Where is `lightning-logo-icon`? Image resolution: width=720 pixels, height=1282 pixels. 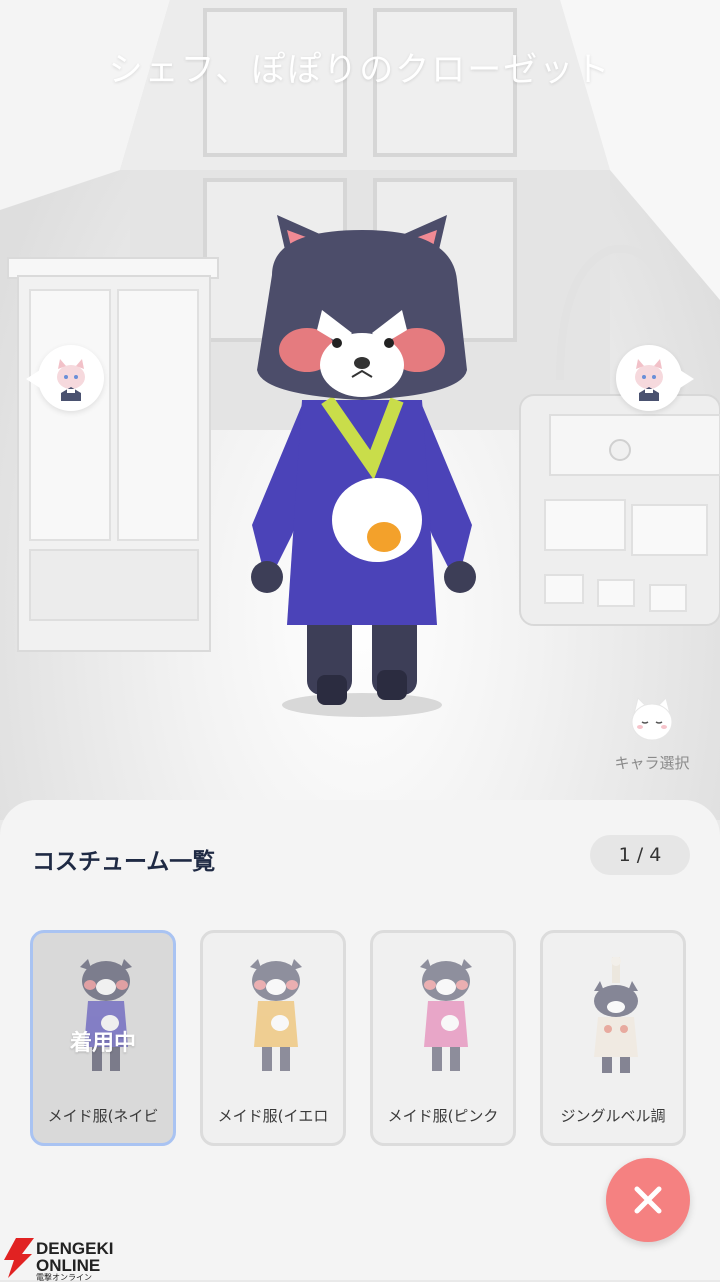 lightning-logo-icon is located at coordinates (19, 1258).